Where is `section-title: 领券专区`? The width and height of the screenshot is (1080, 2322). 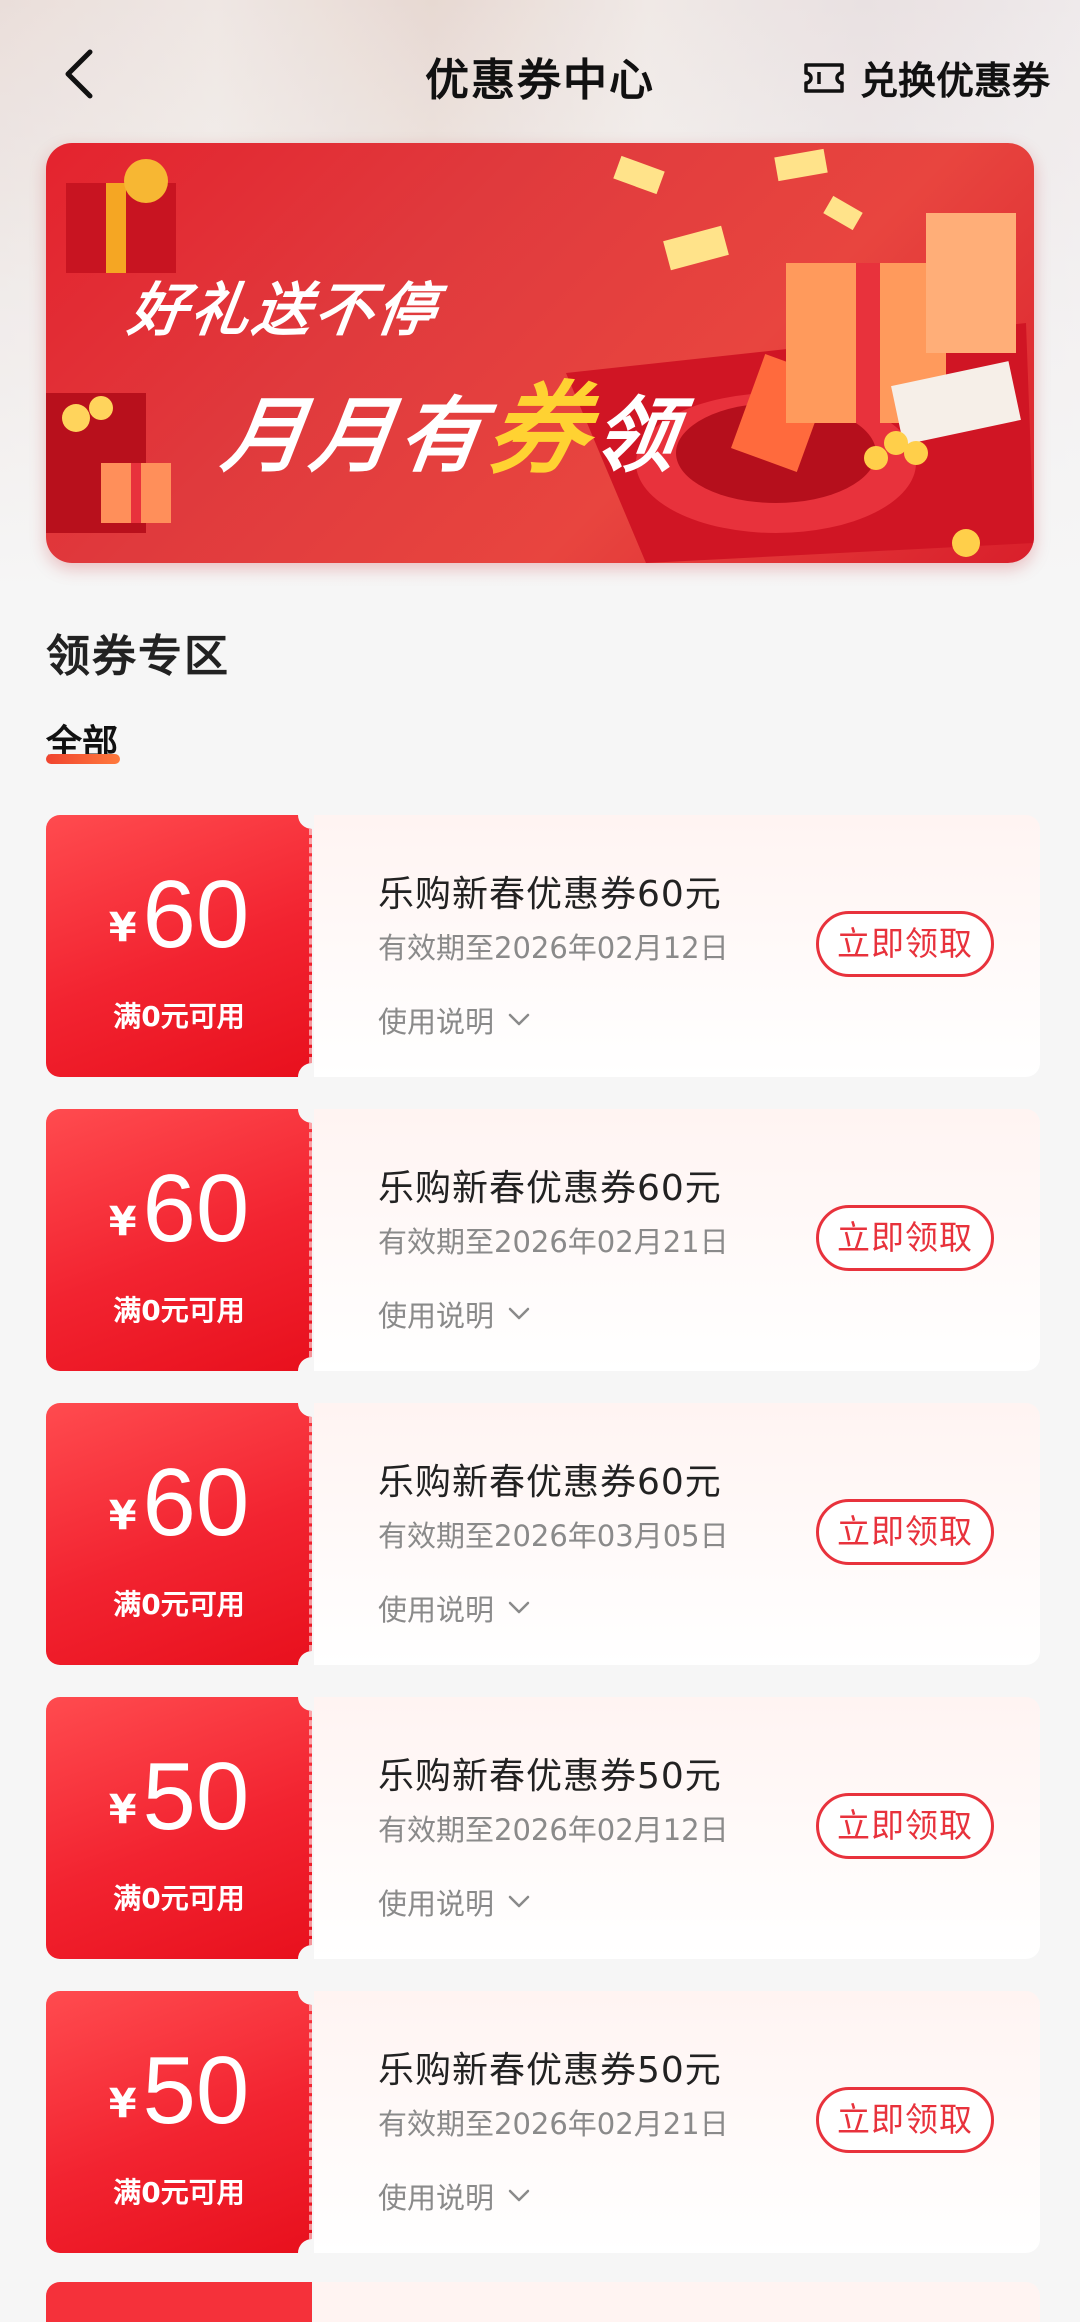
section-title: 领券专区 is located at coordinates (138, 656).